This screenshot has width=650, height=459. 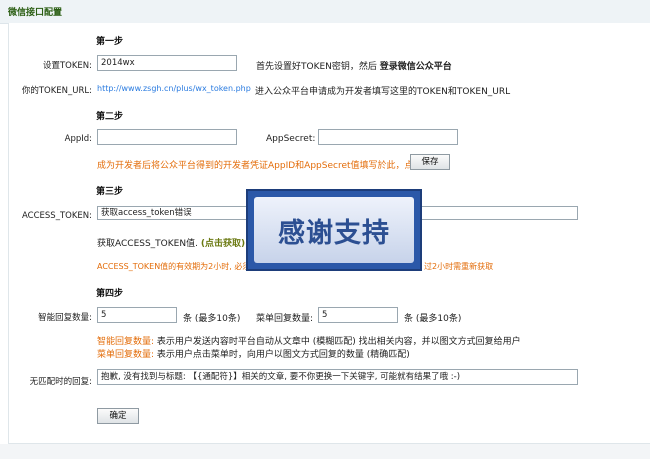 I want to click on get-access-token-text: 获取ACCESS_TOKEN值., so click(x=147, y=244).